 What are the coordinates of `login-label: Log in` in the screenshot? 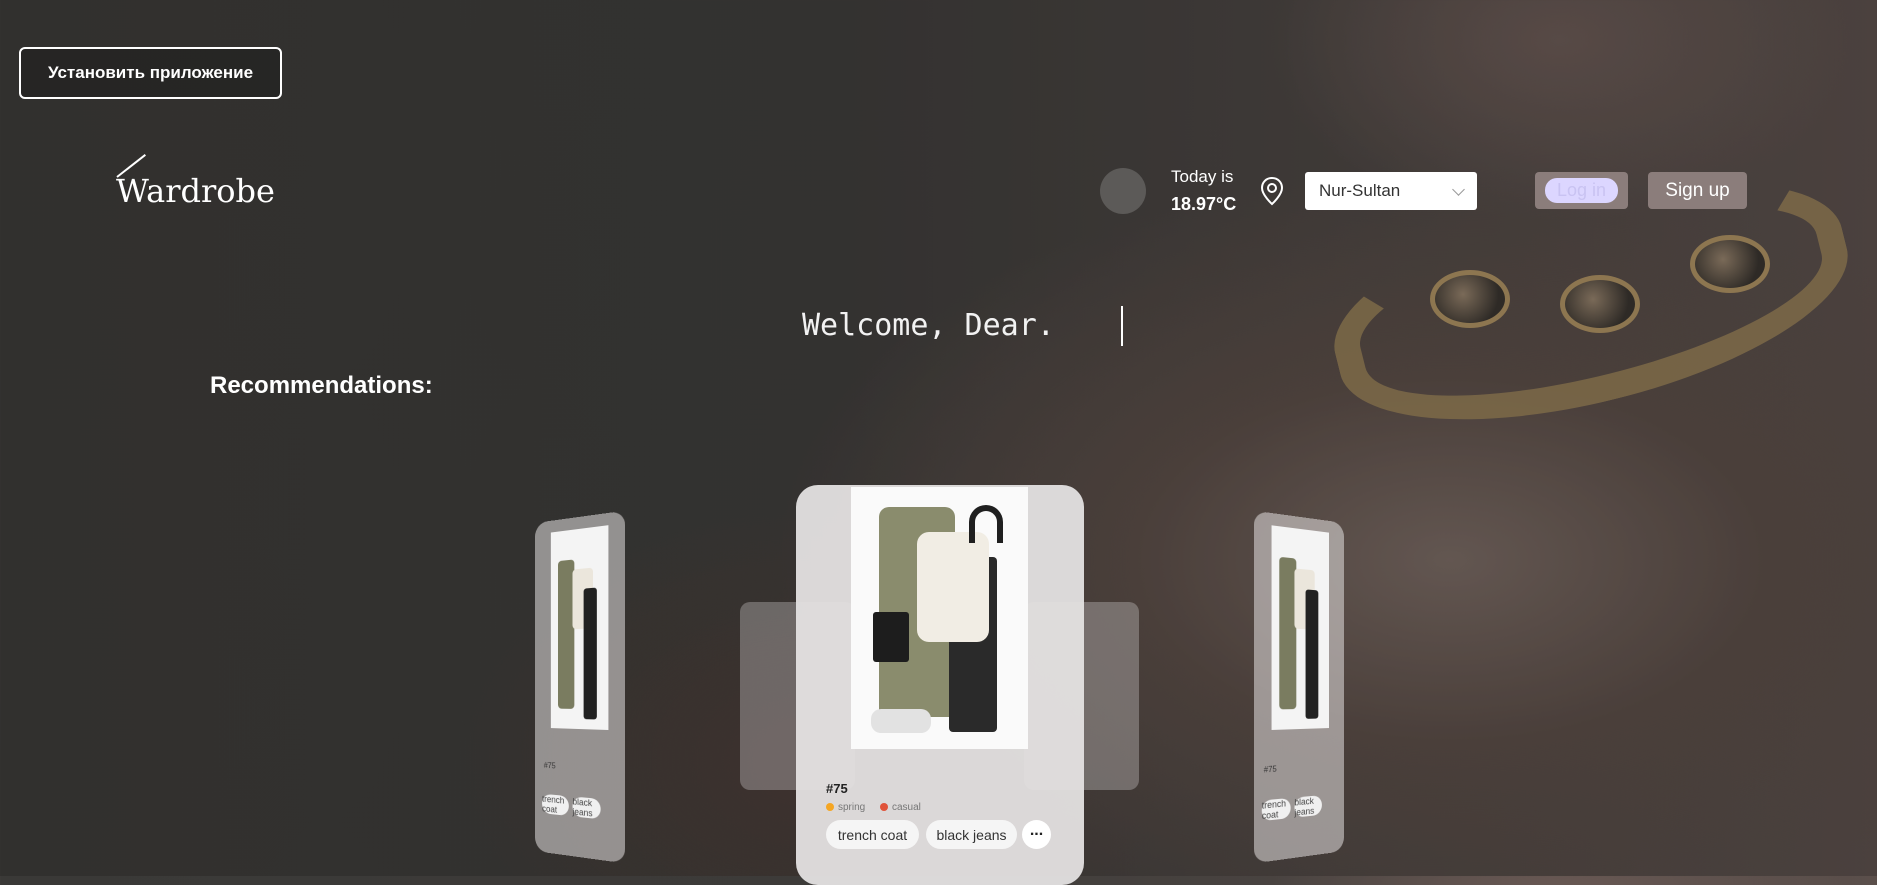 It's located at (1581, 190).